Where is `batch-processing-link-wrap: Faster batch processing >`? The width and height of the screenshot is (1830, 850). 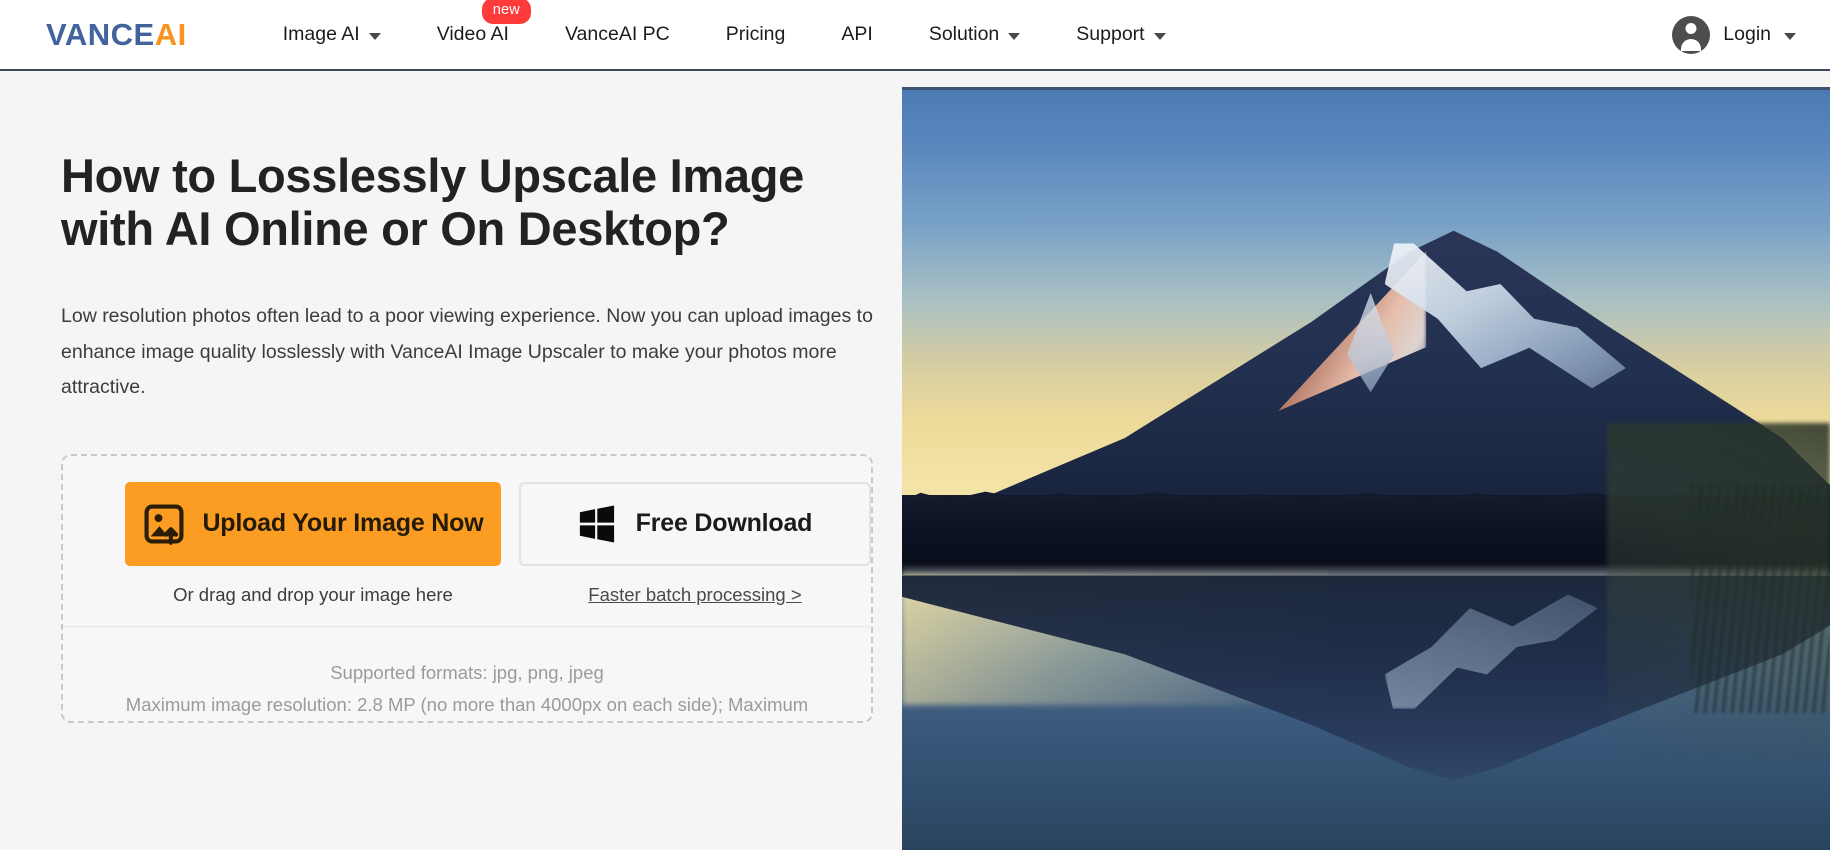 batch-processing-link-wrap: Faster batch processing > is located at coordinates (695, 595).